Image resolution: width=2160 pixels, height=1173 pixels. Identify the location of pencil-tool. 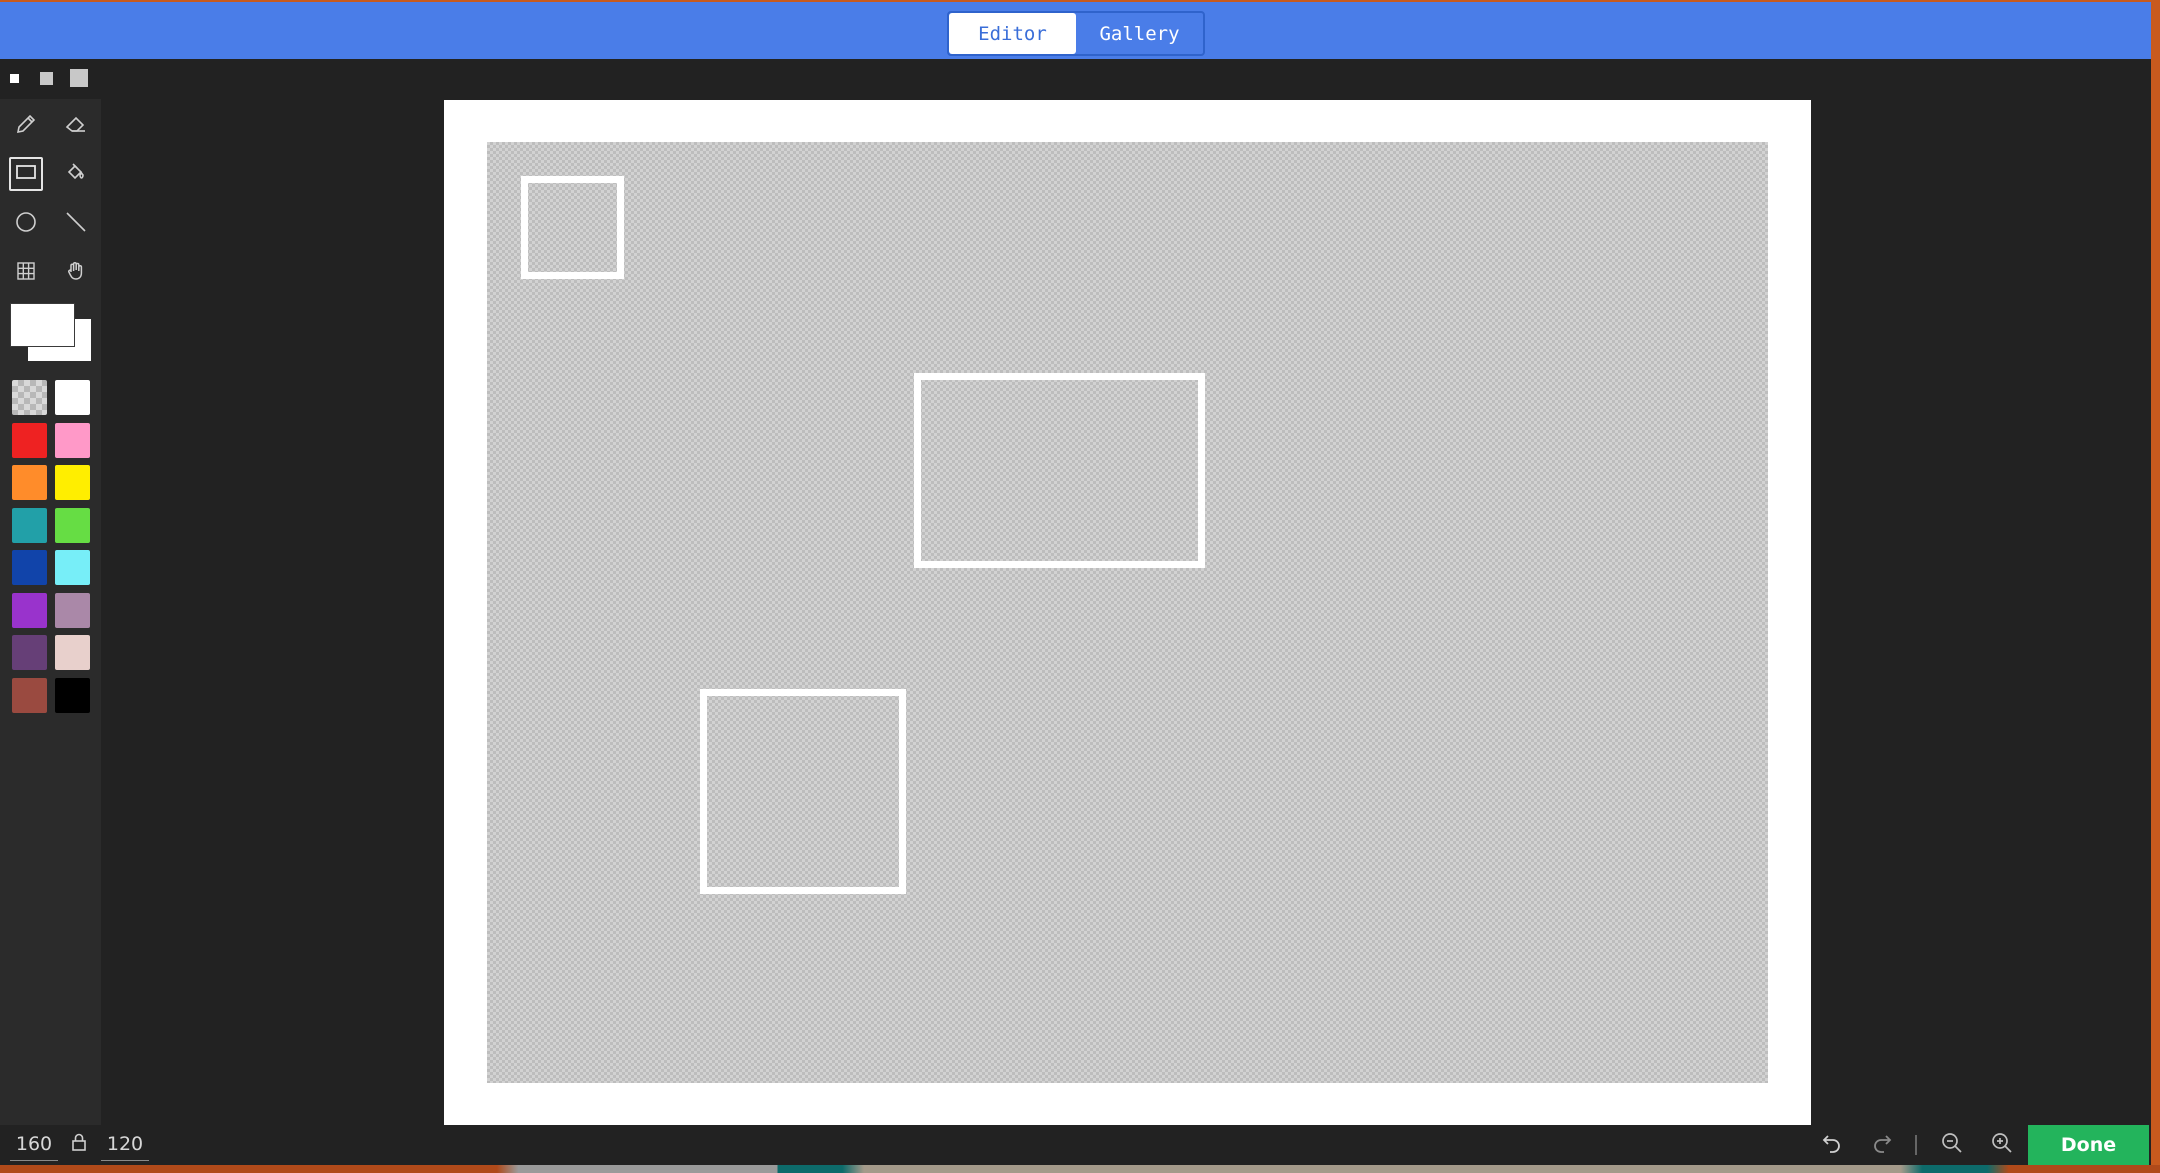
(26, 126).